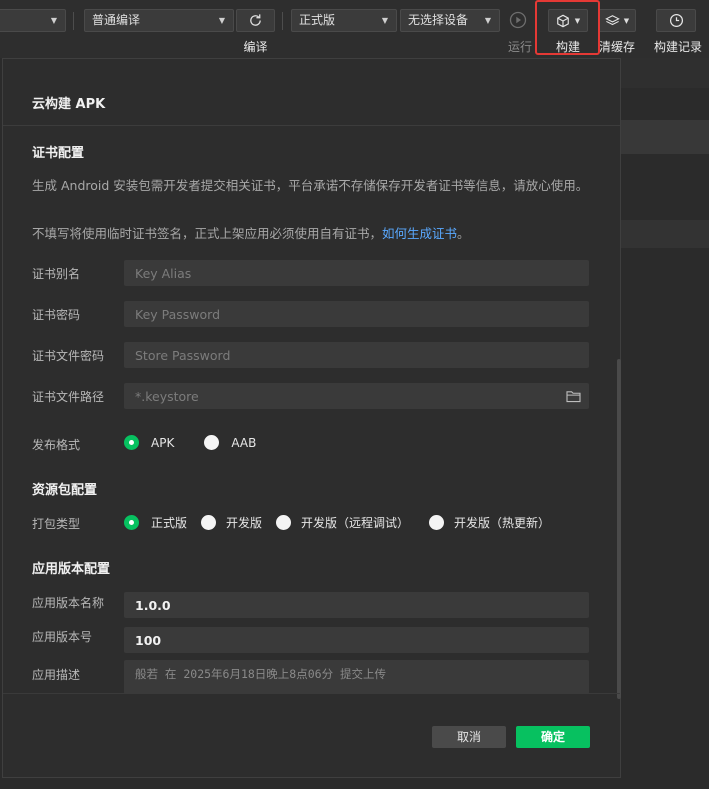 This screenshot has width=709, height=789. I want to click on clear-cache-button: ▼, so click(617, 20).